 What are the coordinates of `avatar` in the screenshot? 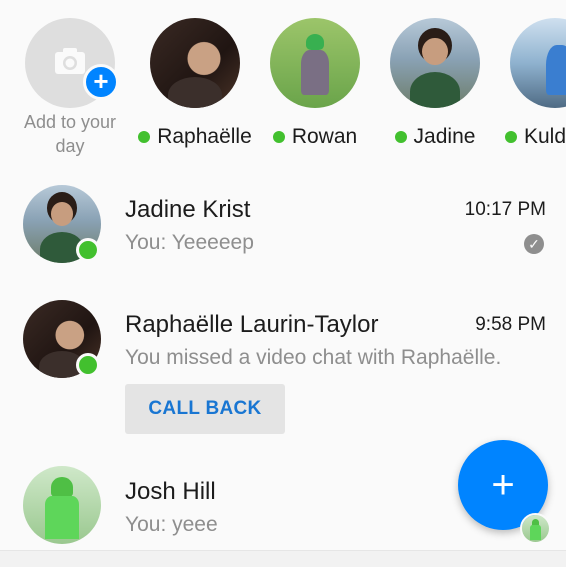 It's located at (62, 505).